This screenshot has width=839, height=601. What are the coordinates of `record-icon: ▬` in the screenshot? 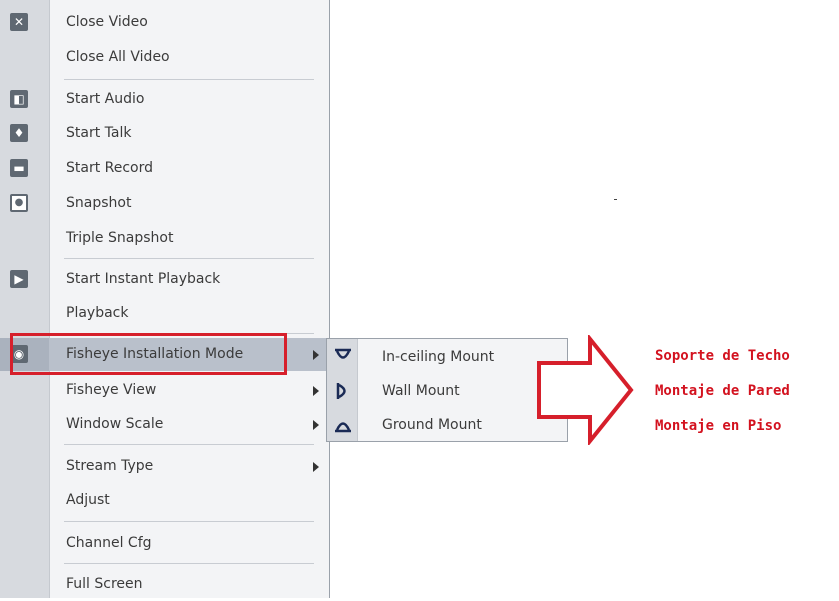 It's located at (19, 168).